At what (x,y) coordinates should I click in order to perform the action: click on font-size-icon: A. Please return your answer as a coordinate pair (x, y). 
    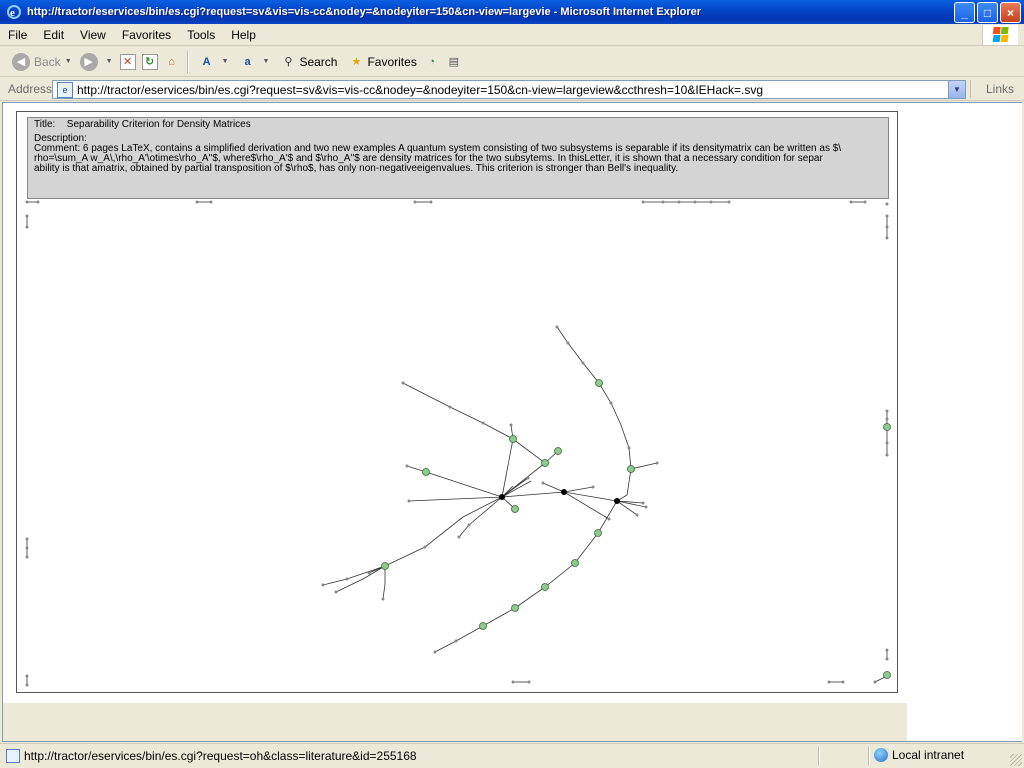
    Looking at the image, I should click on (206, 61).